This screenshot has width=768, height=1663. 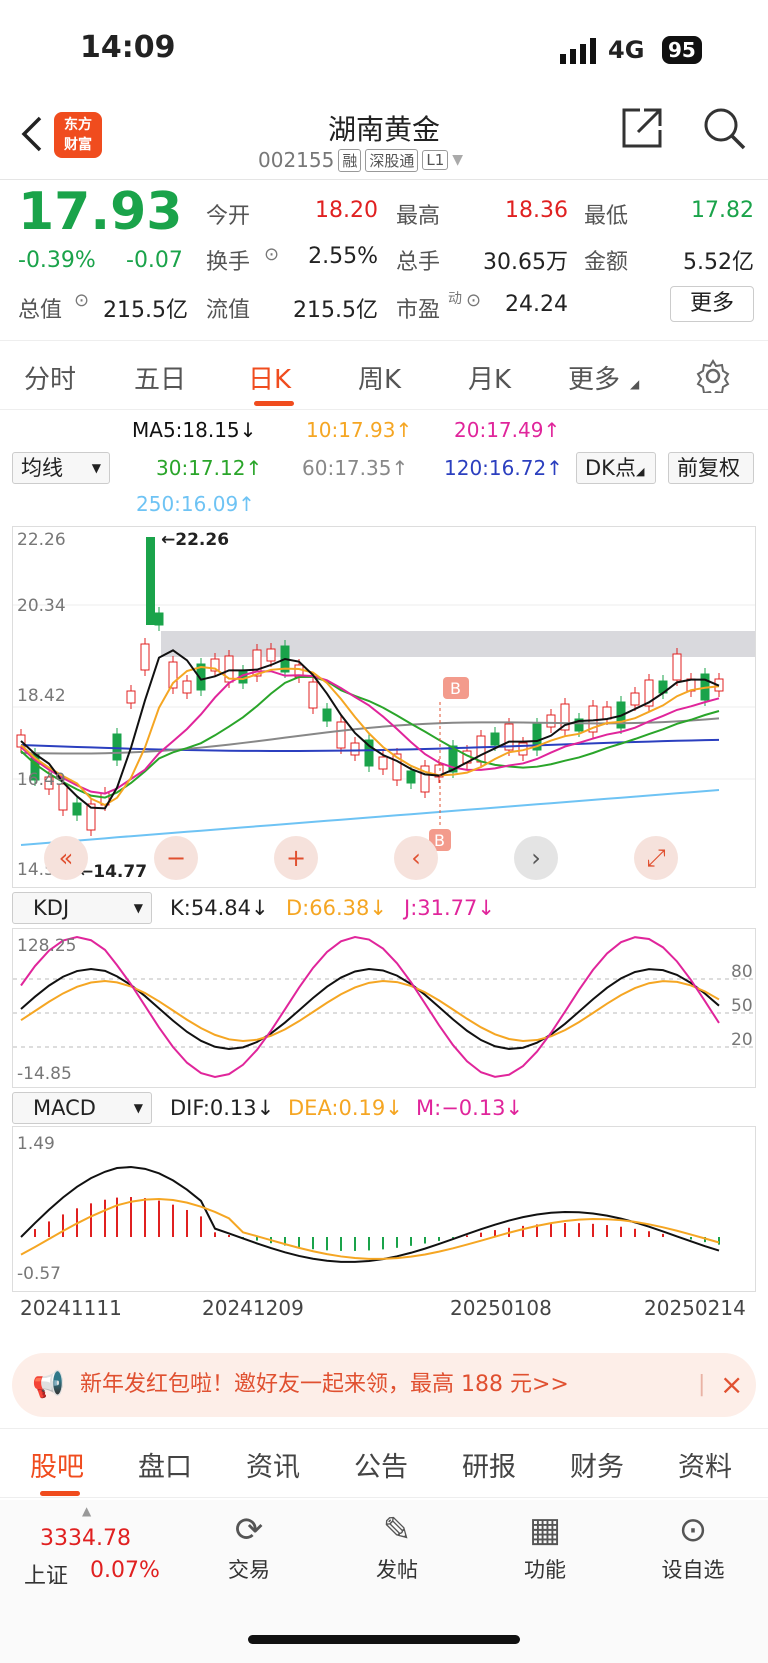 What do you see at coordinates (82, 1108) in the screenshot?
I see `macd-selector: MACD ▼` at bounding box center [82, 1108].